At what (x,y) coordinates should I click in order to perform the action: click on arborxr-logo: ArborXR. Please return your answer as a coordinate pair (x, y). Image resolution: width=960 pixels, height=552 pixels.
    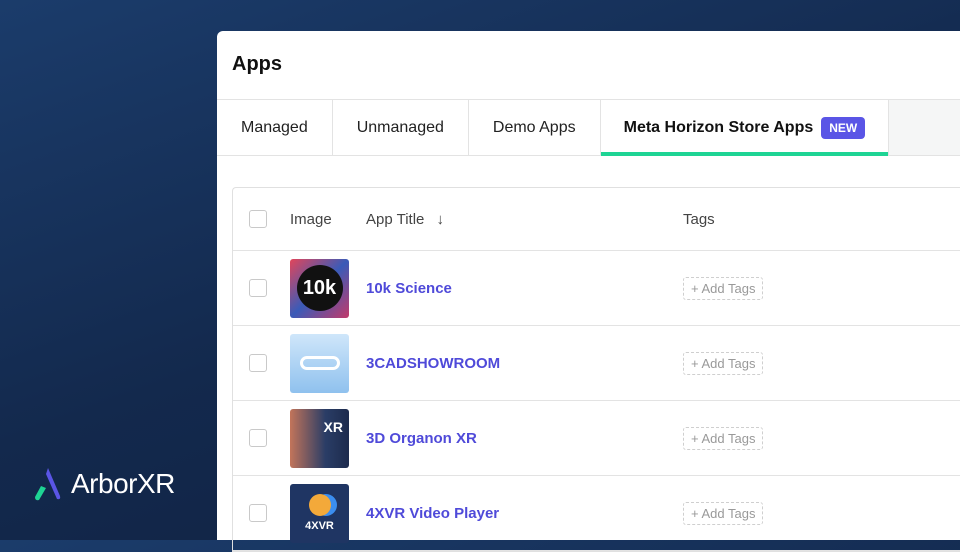
    Looking at the image, I should click on (104, 484).